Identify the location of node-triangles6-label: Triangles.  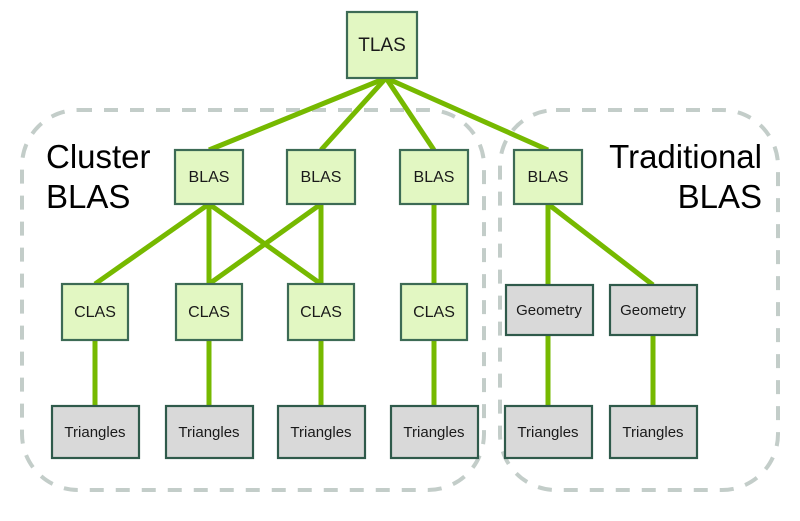
(652, 432).